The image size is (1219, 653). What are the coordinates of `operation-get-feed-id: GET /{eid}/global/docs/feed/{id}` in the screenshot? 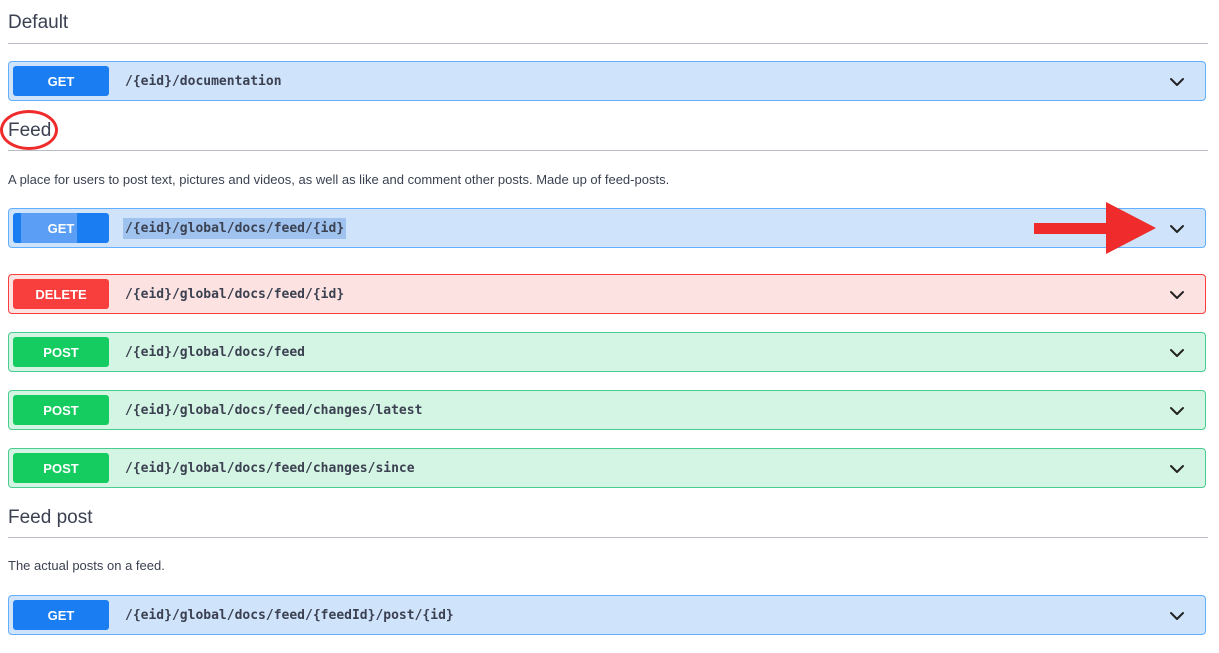 It's located at (607, 228).